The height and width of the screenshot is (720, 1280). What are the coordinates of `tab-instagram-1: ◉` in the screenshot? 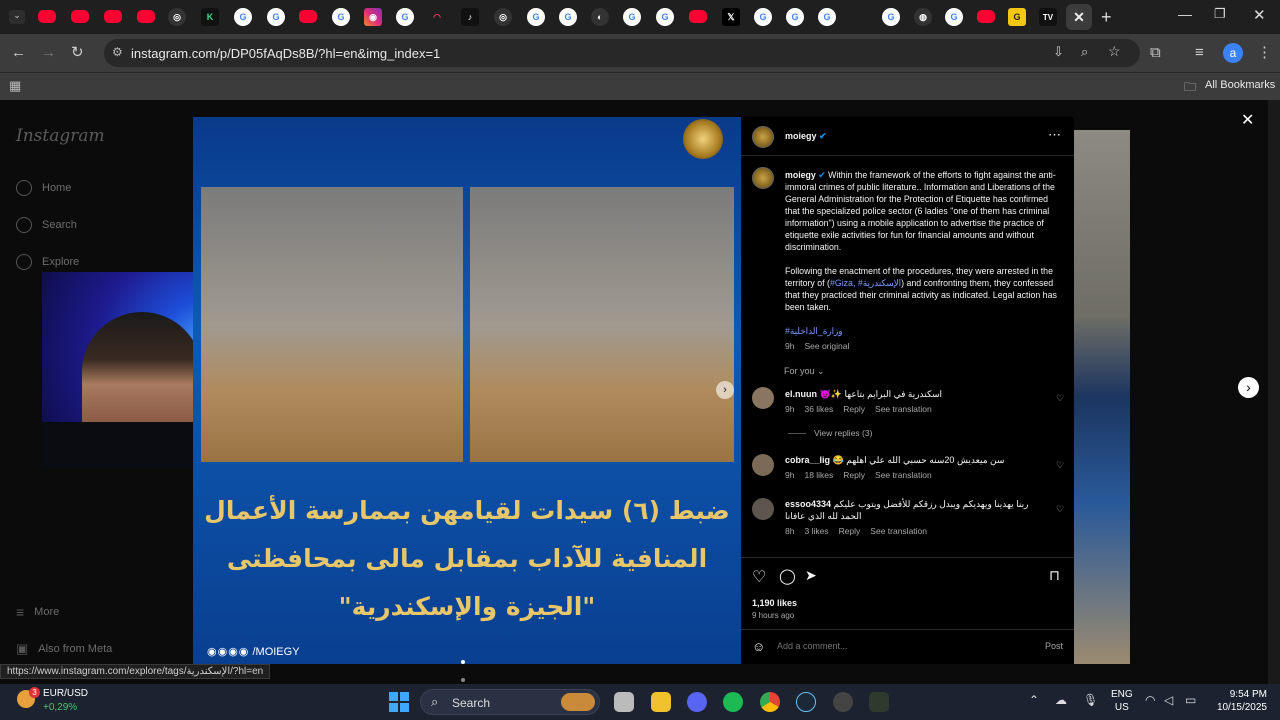 It's located at (373, 17).